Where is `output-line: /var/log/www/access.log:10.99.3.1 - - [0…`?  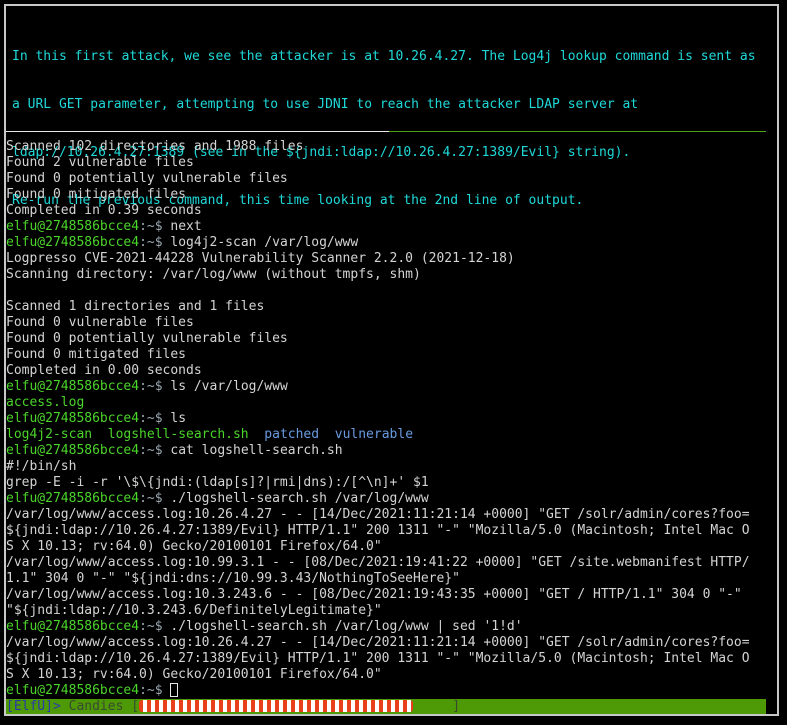
output-line: /var/log/www/access.log:10.99.3.1 - - [0… is located at coordinates (378, 562).